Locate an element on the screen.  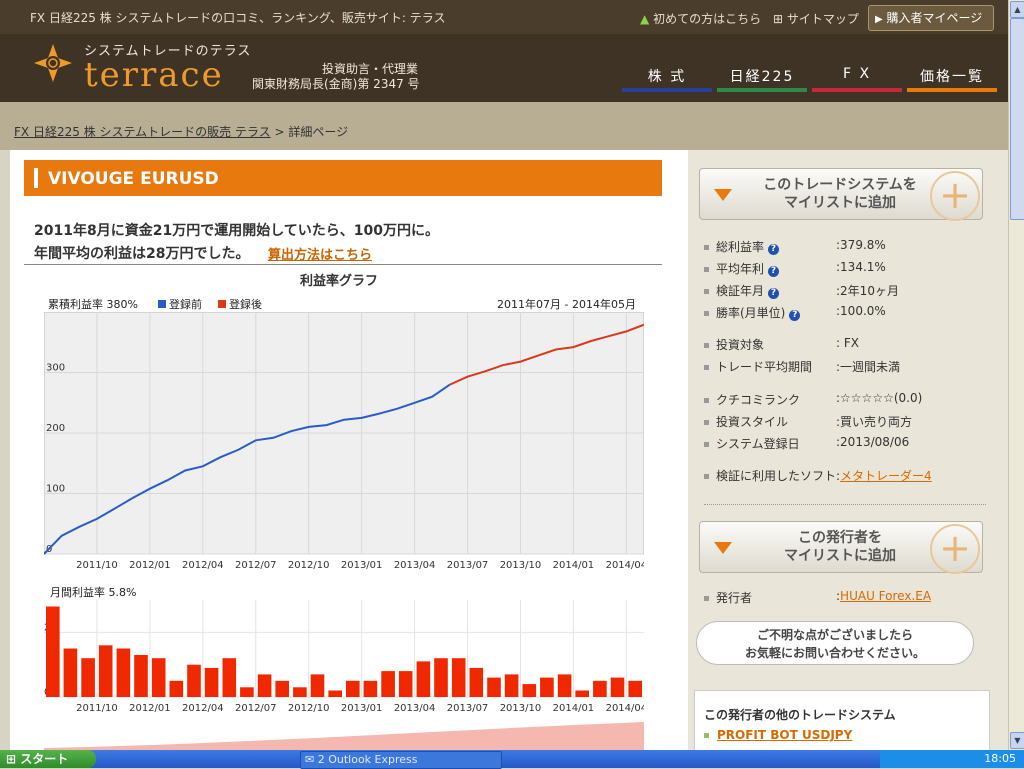
beginner-link: ▲ 初めての方はこちら is located at coordinates (700, 18).